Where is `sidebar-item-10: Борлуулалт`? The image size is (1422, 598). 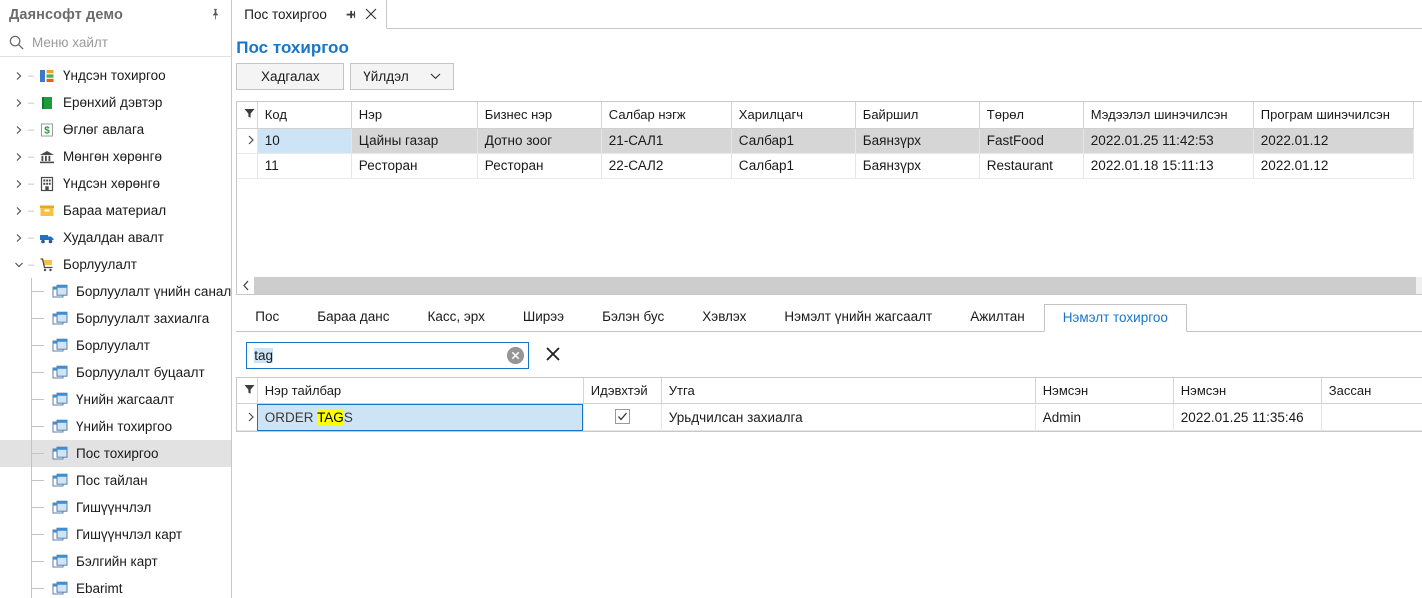 sidebar-item-10: Борлуулалт is located at coordinates (115, 345).